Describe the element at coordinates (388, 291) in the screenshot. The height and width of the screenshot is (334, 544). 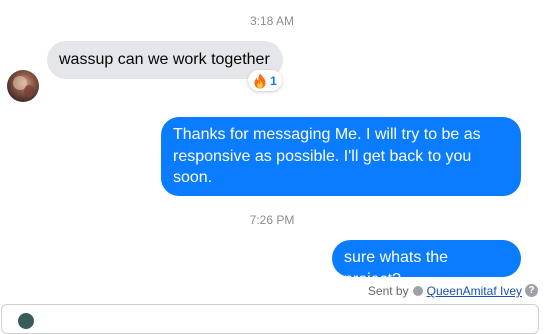
I see `sent-by-label: Sent by` at that location.